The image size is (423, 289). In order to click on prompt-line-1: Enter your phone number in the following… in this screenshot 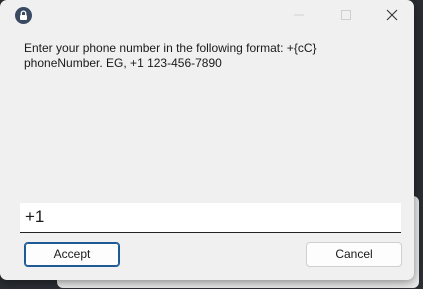, I will do `click(170, 48)`.